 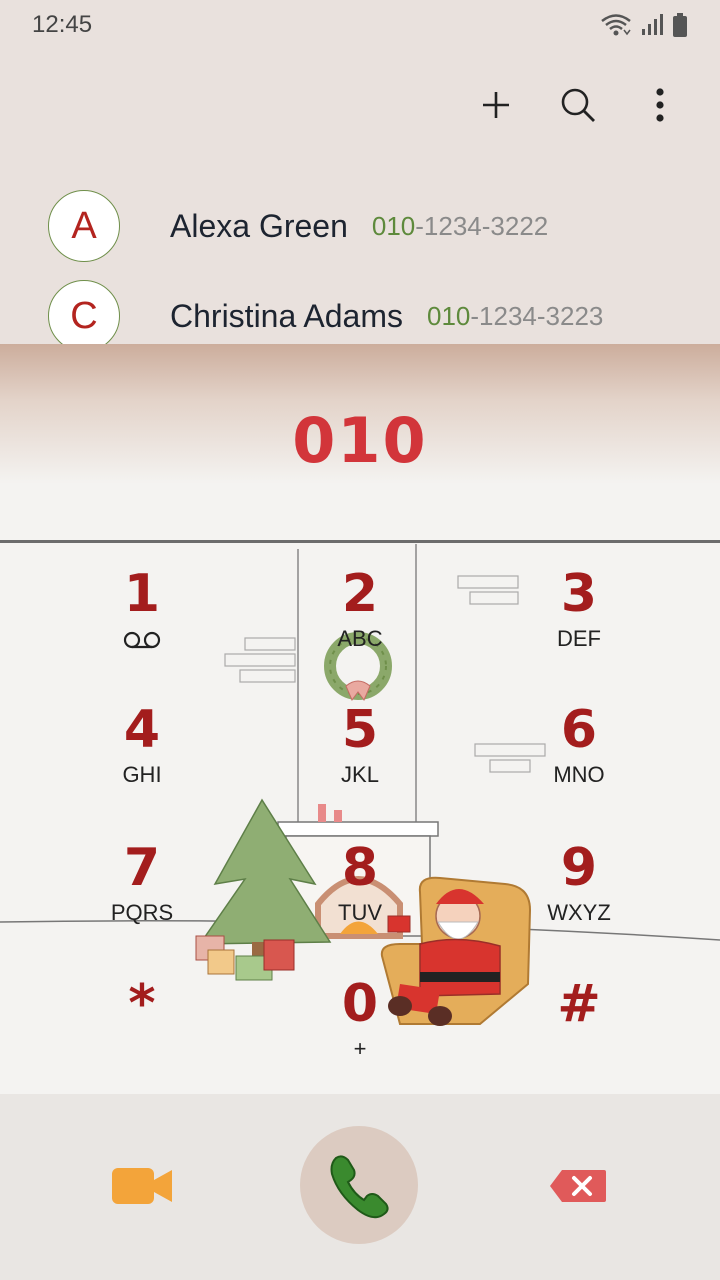 What do you see at coordinates (579, 774) in the screenshot?
I see `key-letters: MNO` at bounding box center [579, 774].